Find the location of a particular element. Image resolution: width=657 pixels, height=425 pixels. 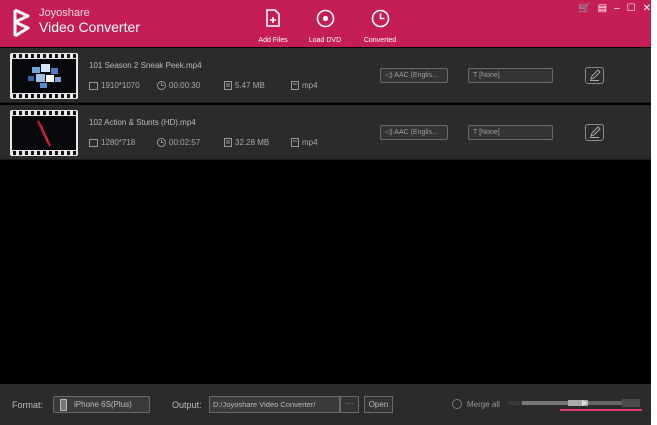

output-format-value: iPhone 6S(Plus) is located at coordinates (103, 404).